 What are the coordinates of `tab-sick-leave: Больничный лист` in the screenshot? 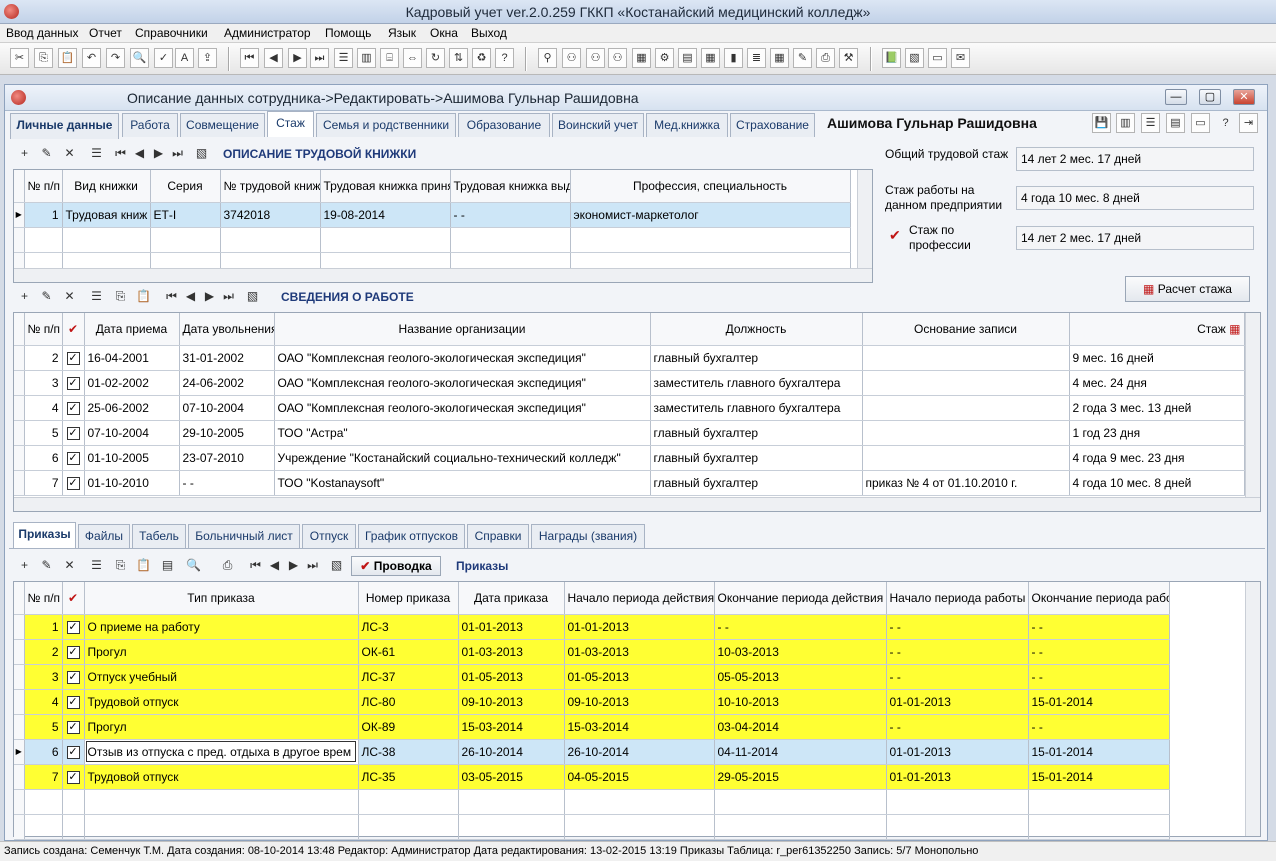 It's located at (244, 536).